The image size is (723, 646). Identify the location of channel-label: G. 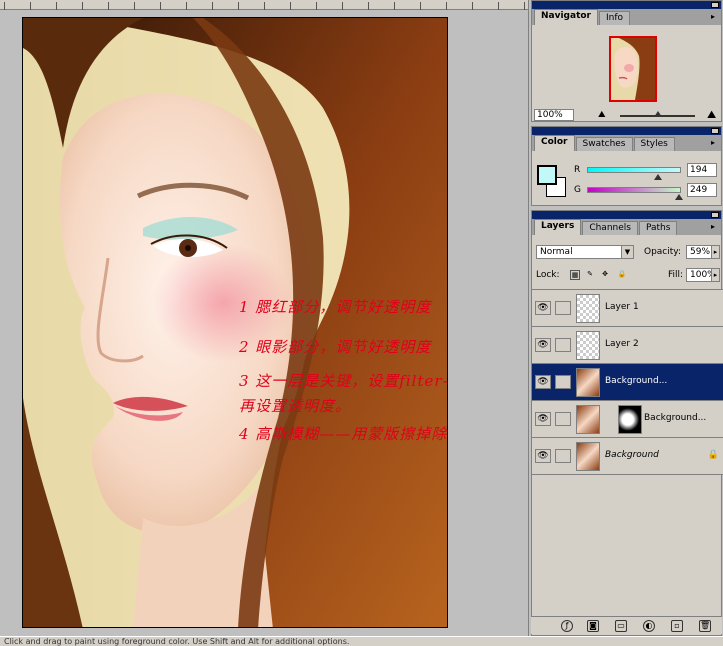
(577, 190).